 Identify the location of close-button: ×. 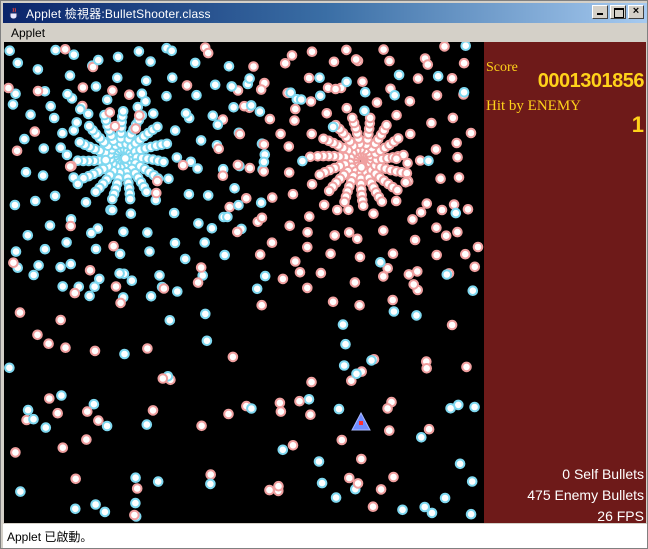
(636, 12).